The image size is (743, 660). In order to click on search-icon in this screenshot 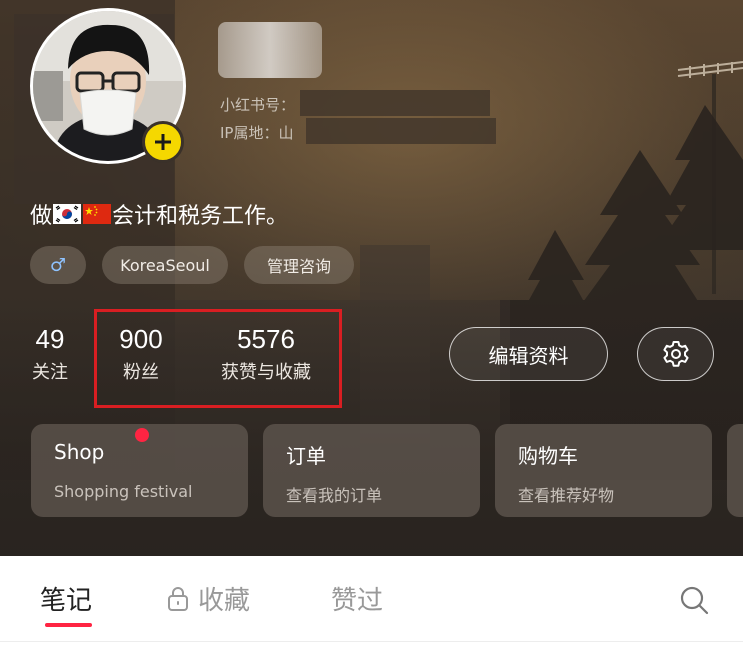, I will do `click(694, 600)`.